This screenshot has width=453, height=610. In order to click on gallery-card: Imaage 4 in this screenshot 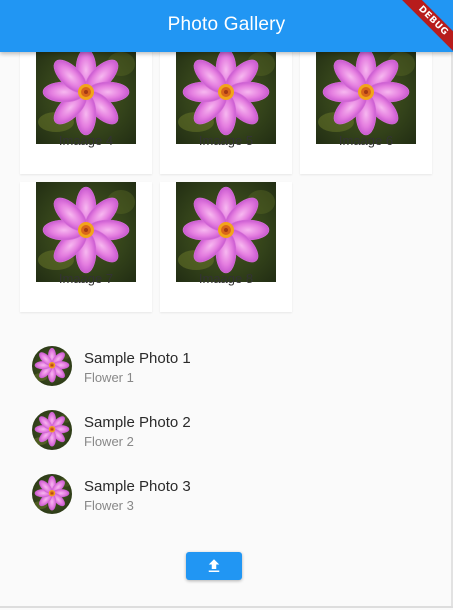, I will do `click(86, 113)`.